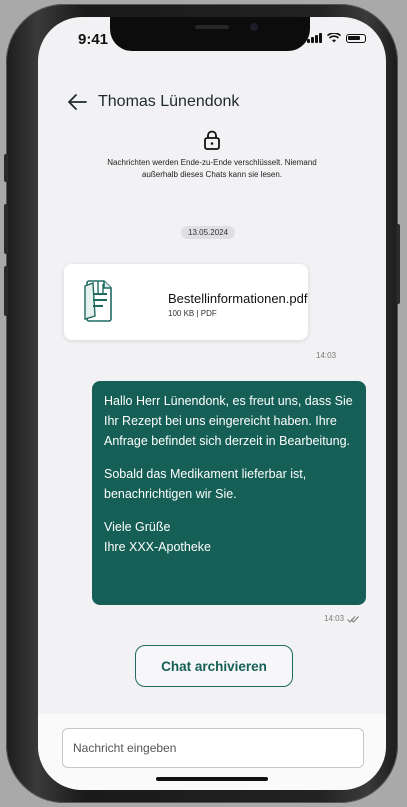  Describe the element at coordinates (158, 547) in the screenshot. I see `message-paragraph: Ihre XXX-Apotheke` at that location.